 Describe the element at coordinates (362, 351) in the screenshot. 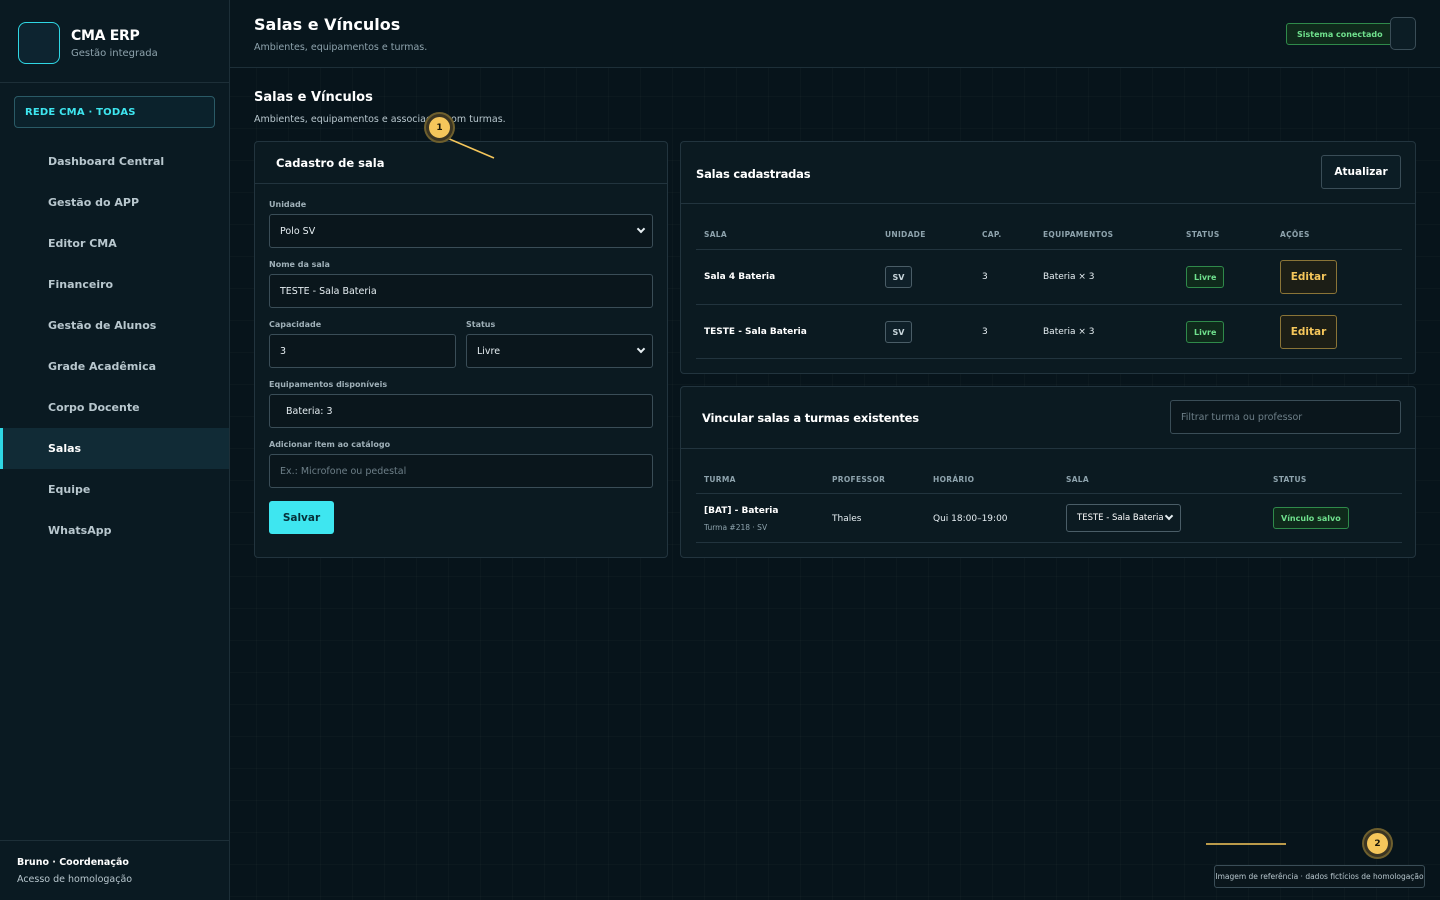

I see `capacity-input: 3` at that location.